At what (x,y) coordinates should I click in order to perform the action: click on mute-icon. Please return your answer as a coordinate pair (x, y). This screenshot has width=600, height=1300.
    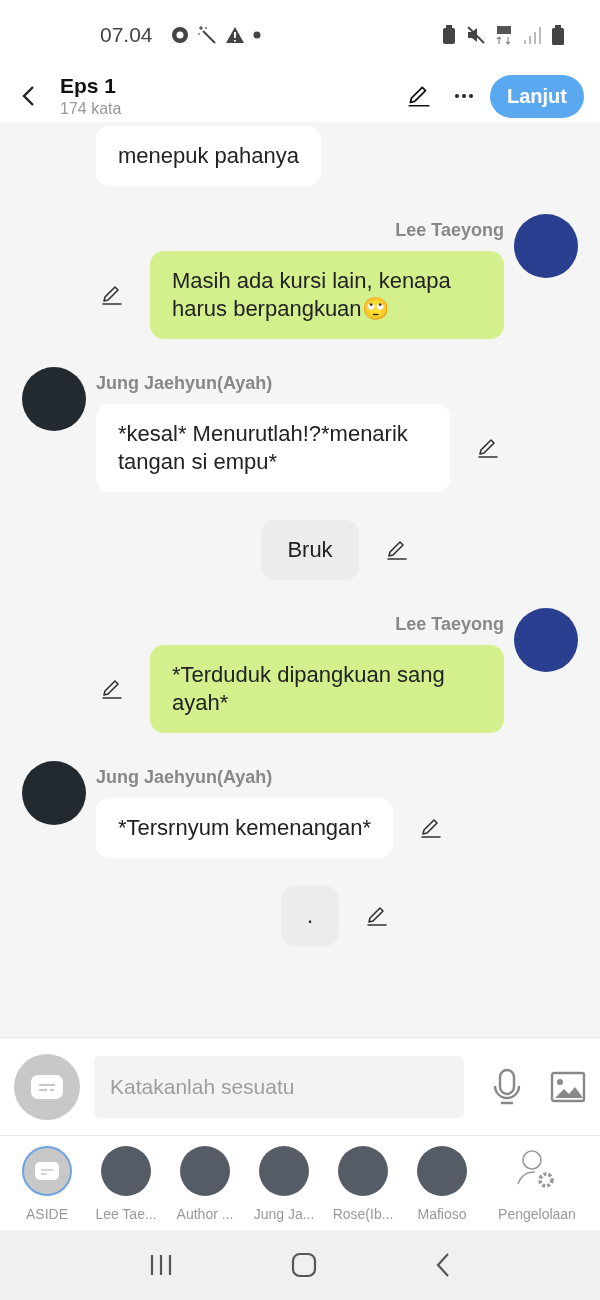
    Looking at the image, I should click on (476, 35).